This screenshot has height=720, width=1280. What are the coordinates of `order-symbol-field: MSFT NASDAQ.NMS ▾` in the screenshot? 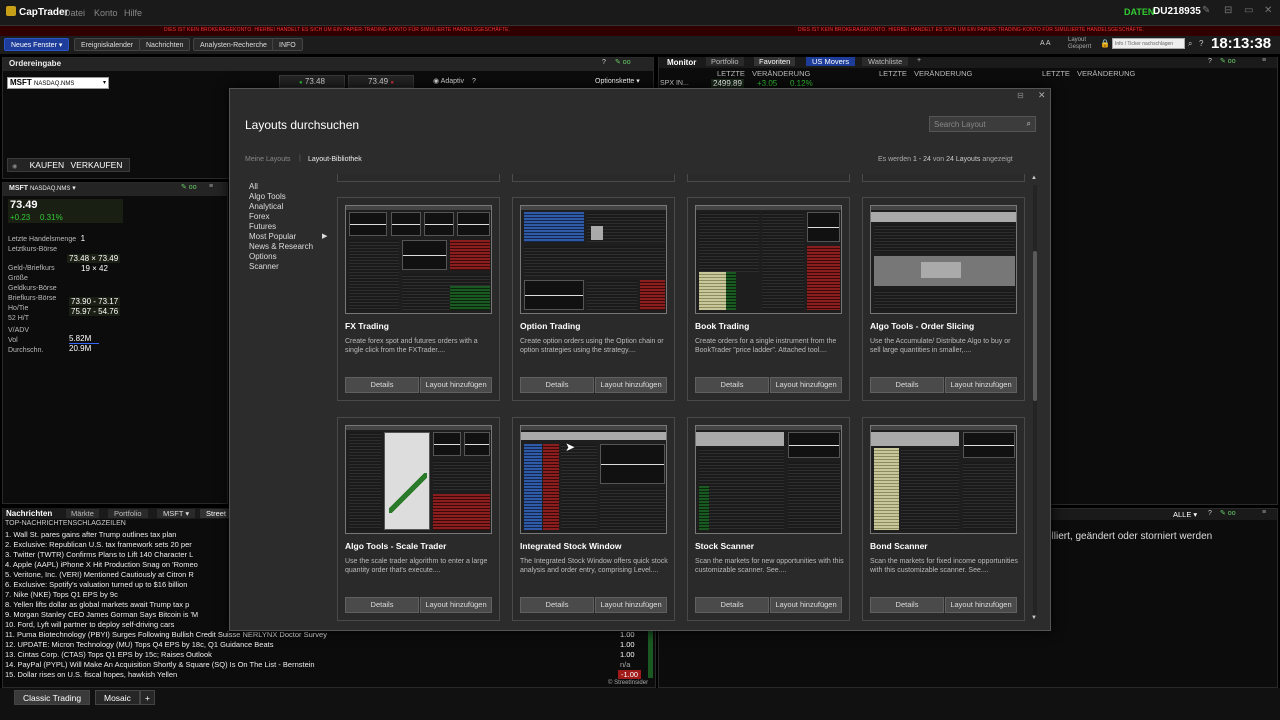 It's located at (58, 83).